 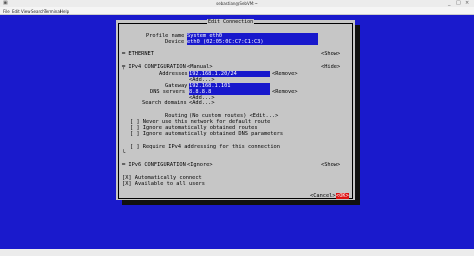 What do you see at coordinates (38, 11) in the screenshot?
I see `menu-search: Search` at bounding box center [38, 11].